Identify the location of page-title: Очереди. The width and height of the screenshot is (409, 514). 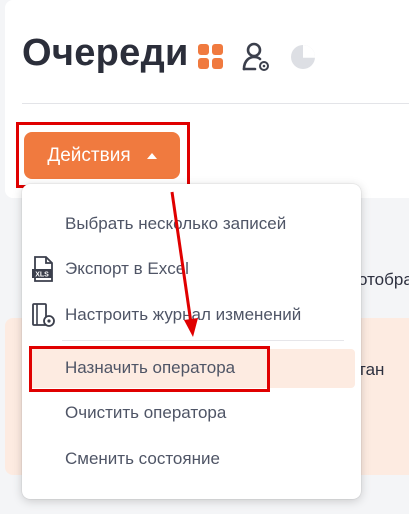
(105, 53).